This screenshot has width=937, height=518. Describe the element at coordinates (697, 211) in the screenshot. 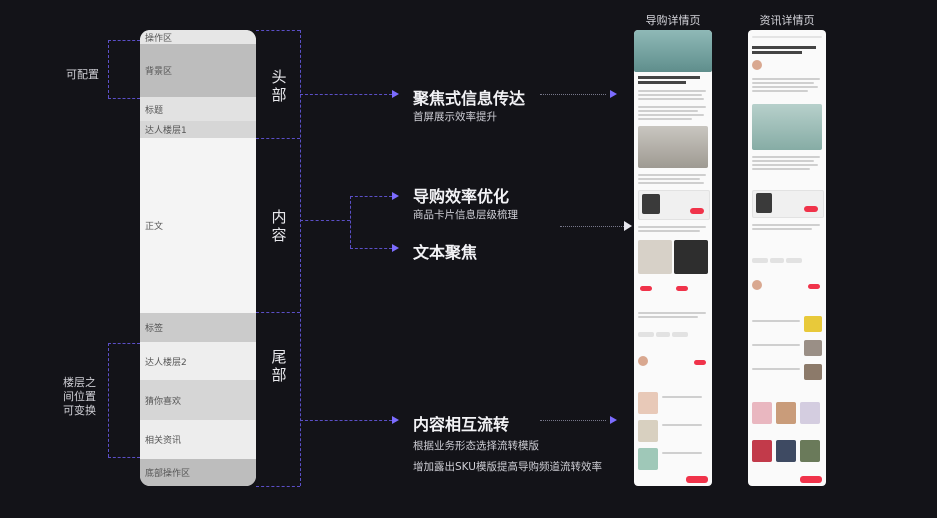

I see `guide-card-buy-button` at that location.